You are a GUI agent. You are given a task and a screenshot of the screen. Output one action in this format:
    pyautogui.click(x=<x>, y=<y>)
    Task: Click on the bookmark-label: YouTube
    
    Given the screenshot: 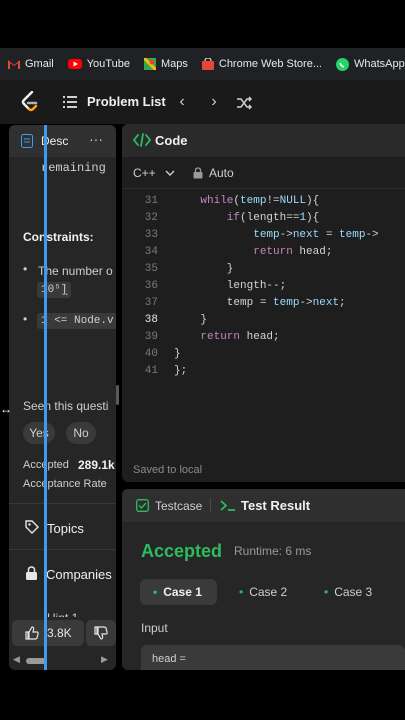 What is the action you would take?
    pyautogui.click(x=108, y=64)
    